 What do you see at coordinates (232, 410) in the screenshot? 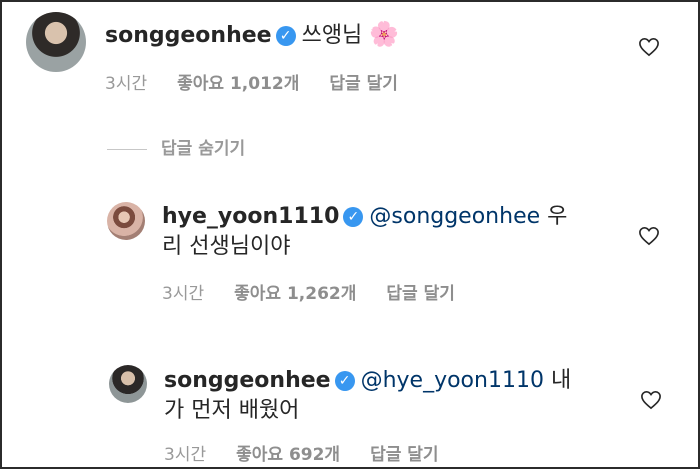
I see `comment-text-line2: 가 먼저 배웠어` at bounding box center [232, 410].